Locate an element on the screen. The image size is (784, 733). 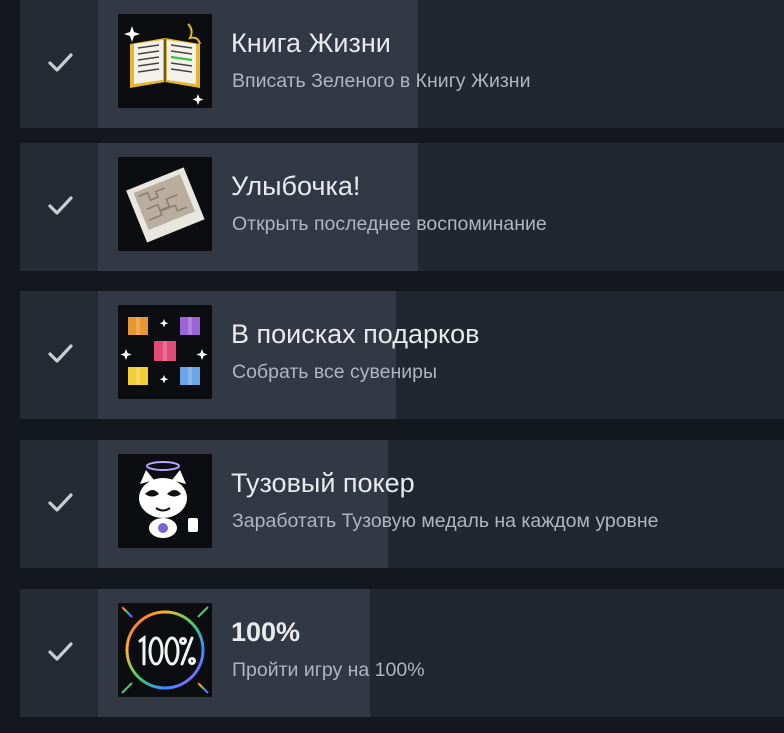
achievement-description: Пройти игру на 100% is located at coordinates (328, 670).